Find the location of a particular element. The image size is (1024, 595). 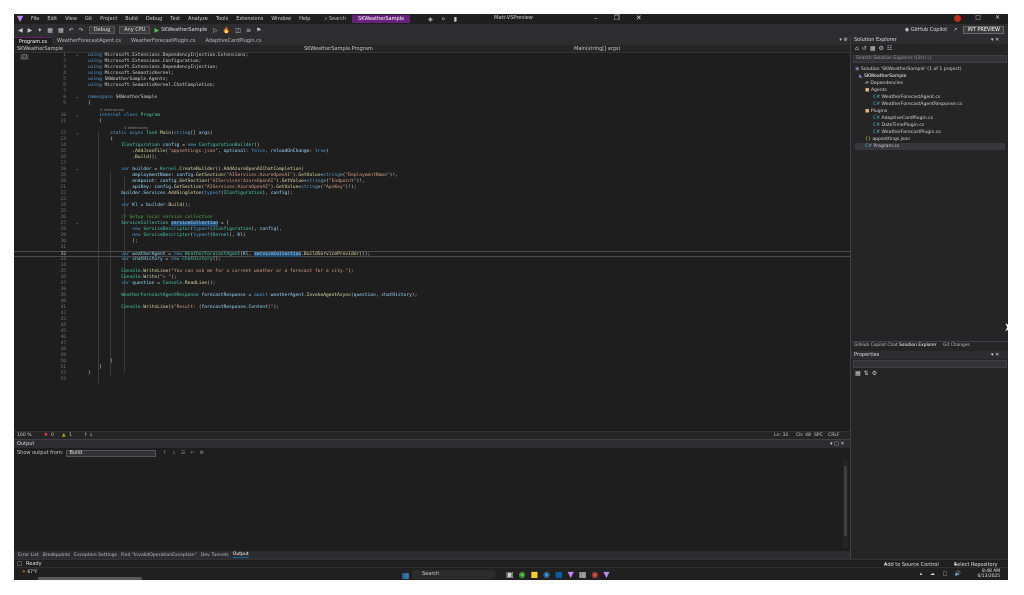

properties-options-icon: ▾ ✕ is located at coordinates (995, 355).